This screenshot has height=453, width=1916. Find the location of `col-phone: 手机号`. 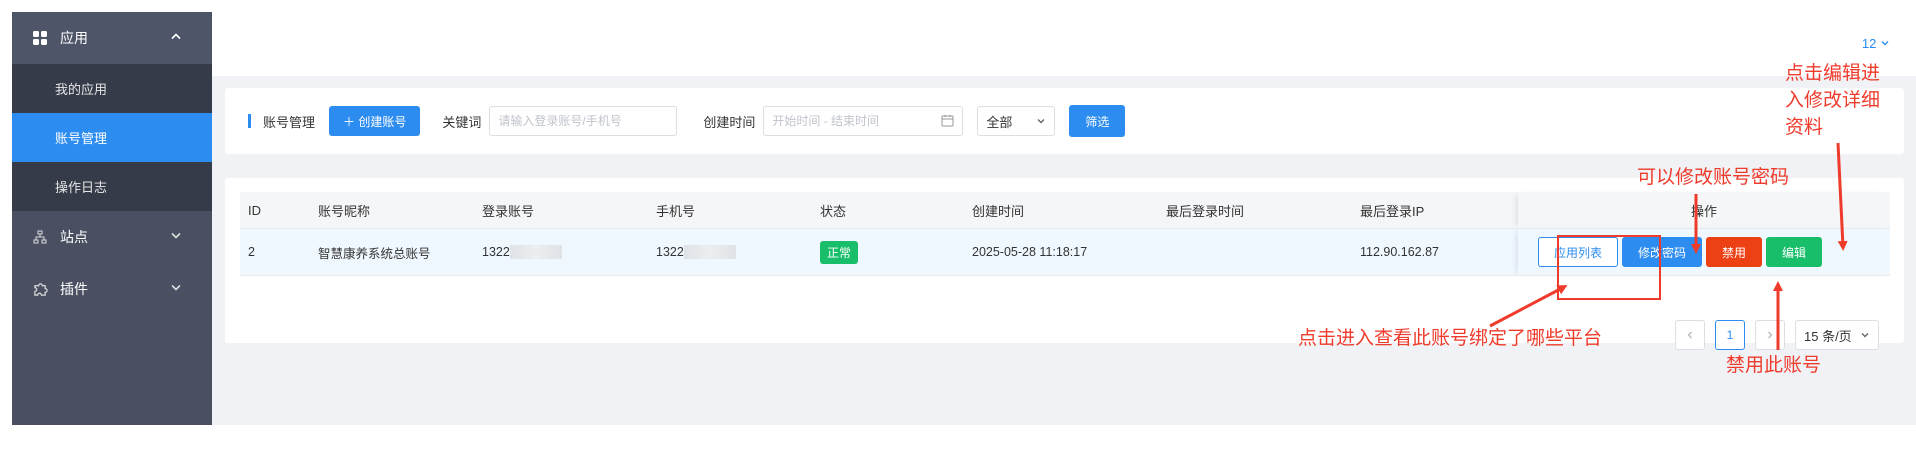

col-phone: 手机号 is located at coordinates (730, 210).